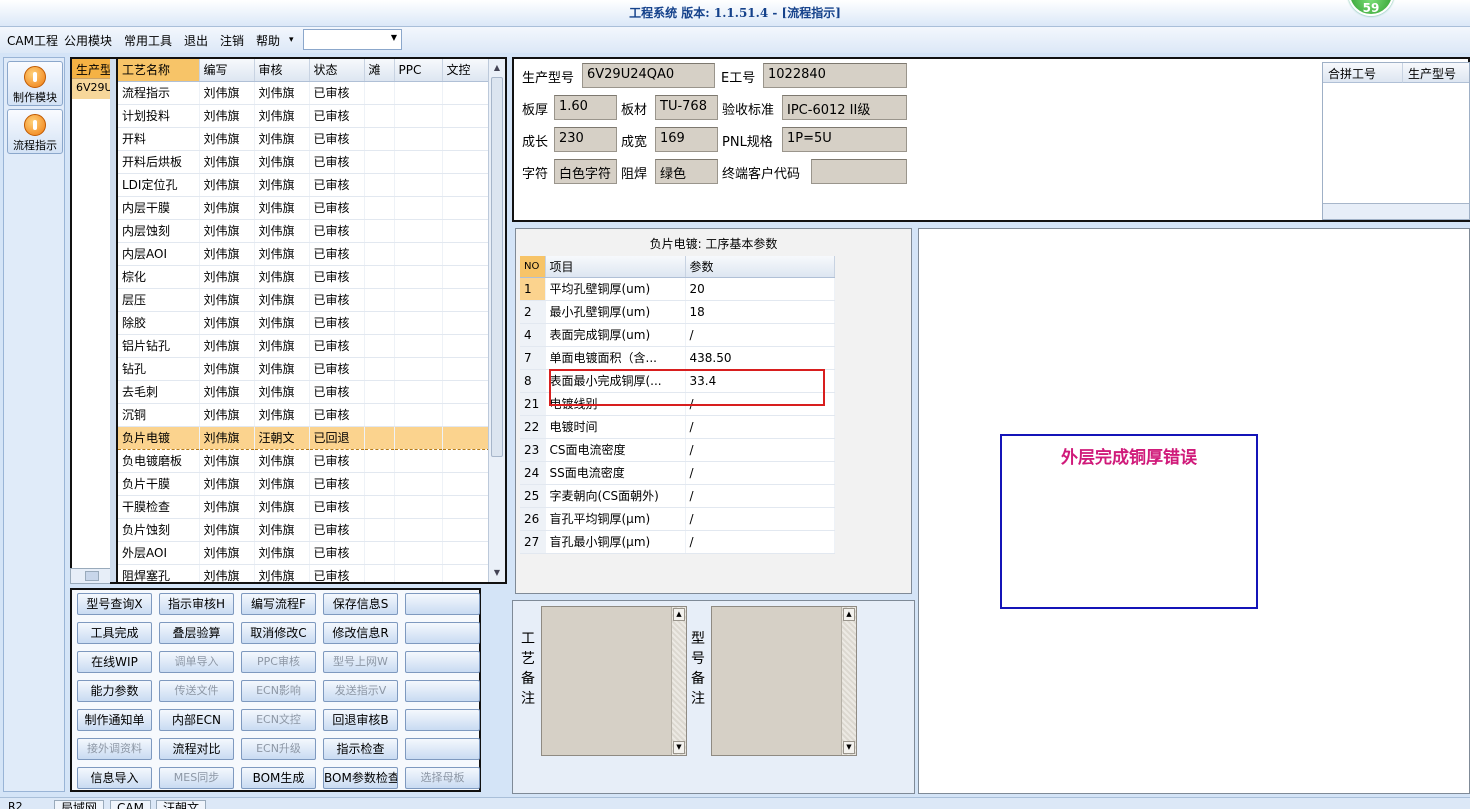  What do you see at coordinates (159, 530) in the screenshot?
I see `process-cell: 负片蚀刻` at bounding box center [159, 530].